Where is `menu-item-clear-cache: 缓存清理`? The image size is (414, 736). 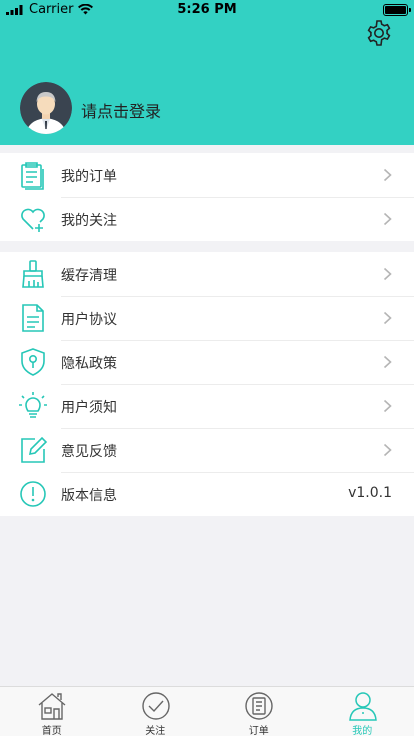
menu-item-clear-cache: 缓存清理 is located at coordinates (207, 274).